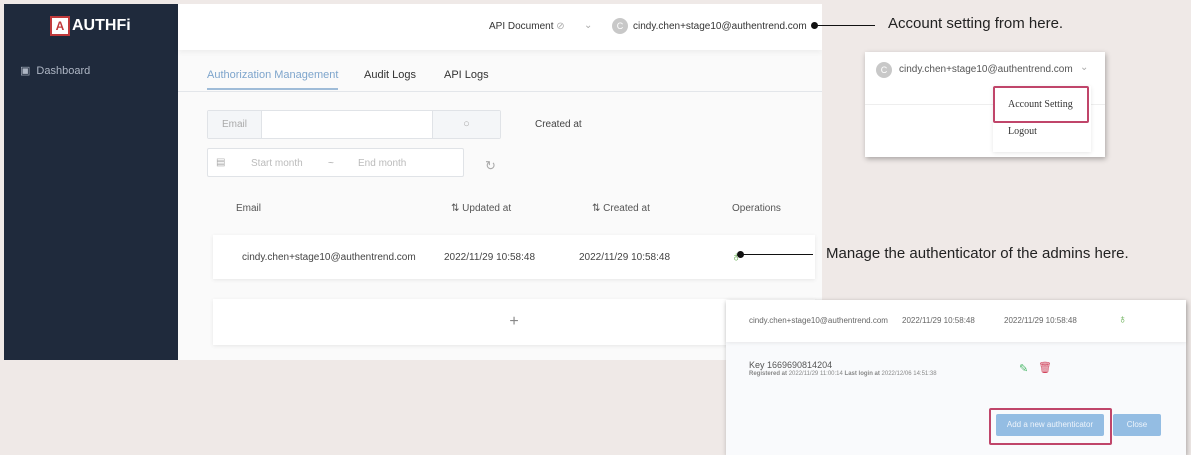 The width and height of the screenshot is (1191, 455). What do you see at coordinates (976, 23) in the screenshot?
I see `annotation-account-setting: Account setting from here.` at bounding box center [976, 23].